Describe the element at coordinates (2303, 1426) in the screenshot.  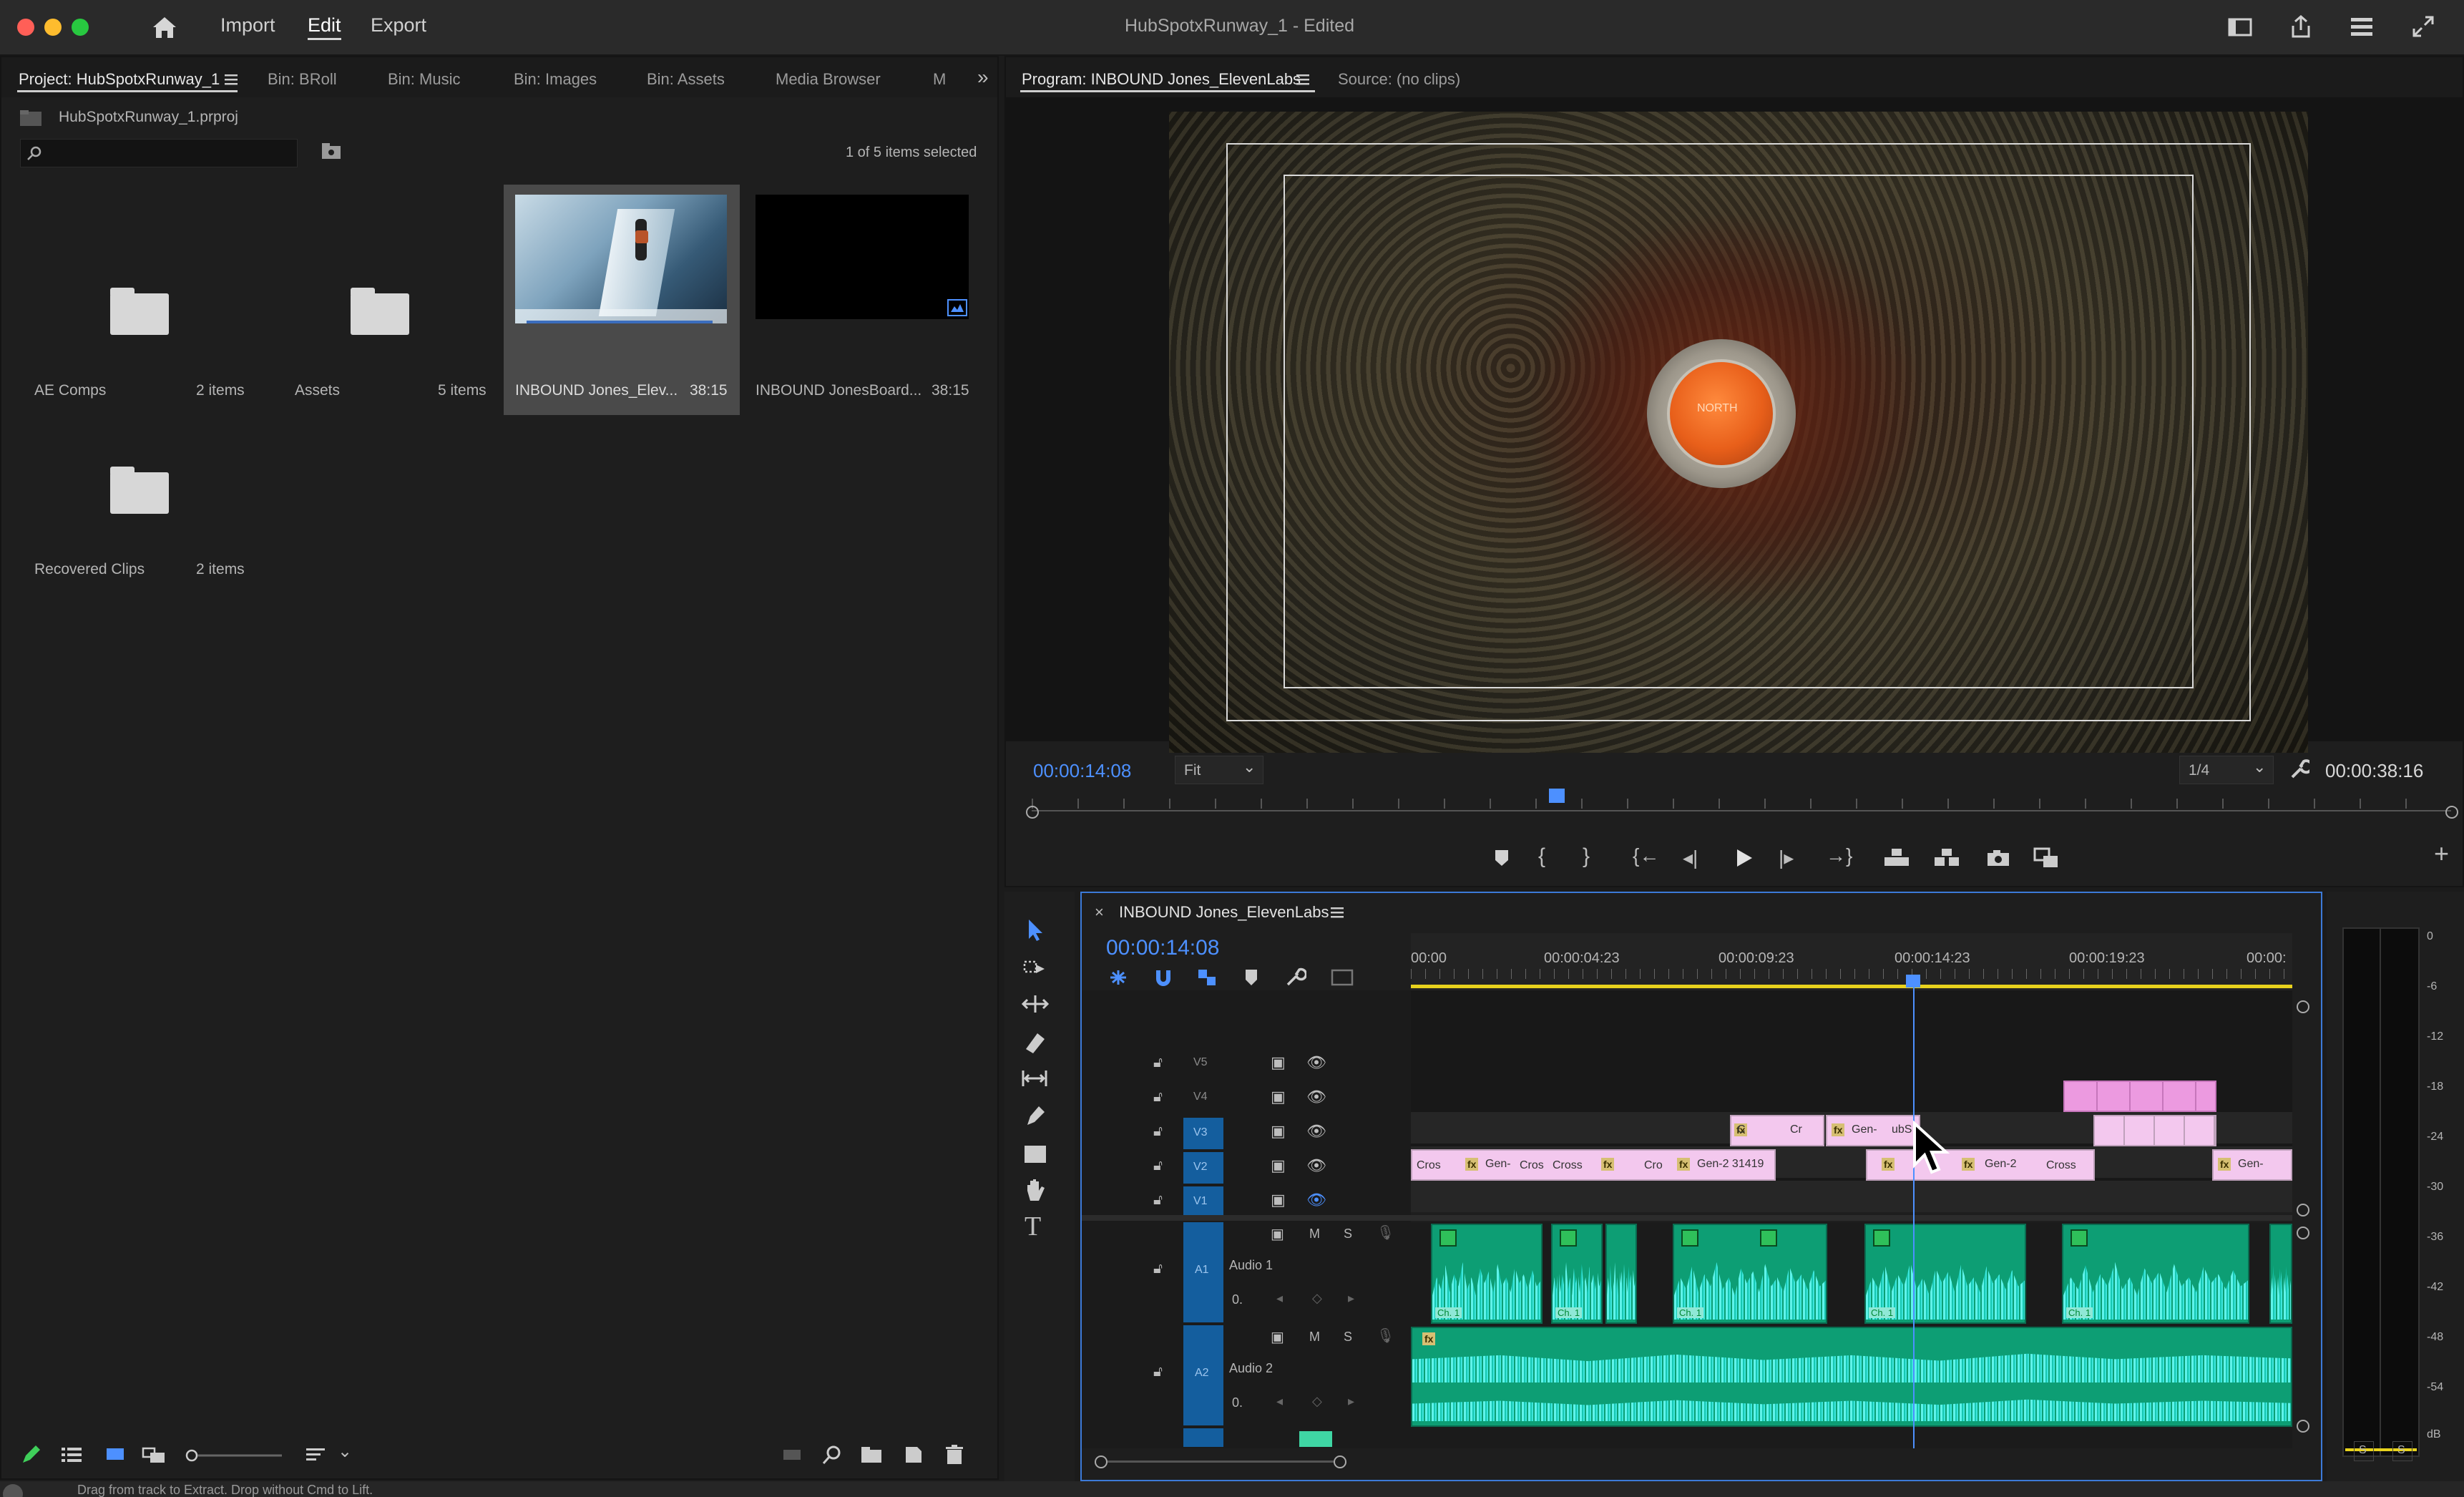
I see `audio-scroll-bottom` at that location.